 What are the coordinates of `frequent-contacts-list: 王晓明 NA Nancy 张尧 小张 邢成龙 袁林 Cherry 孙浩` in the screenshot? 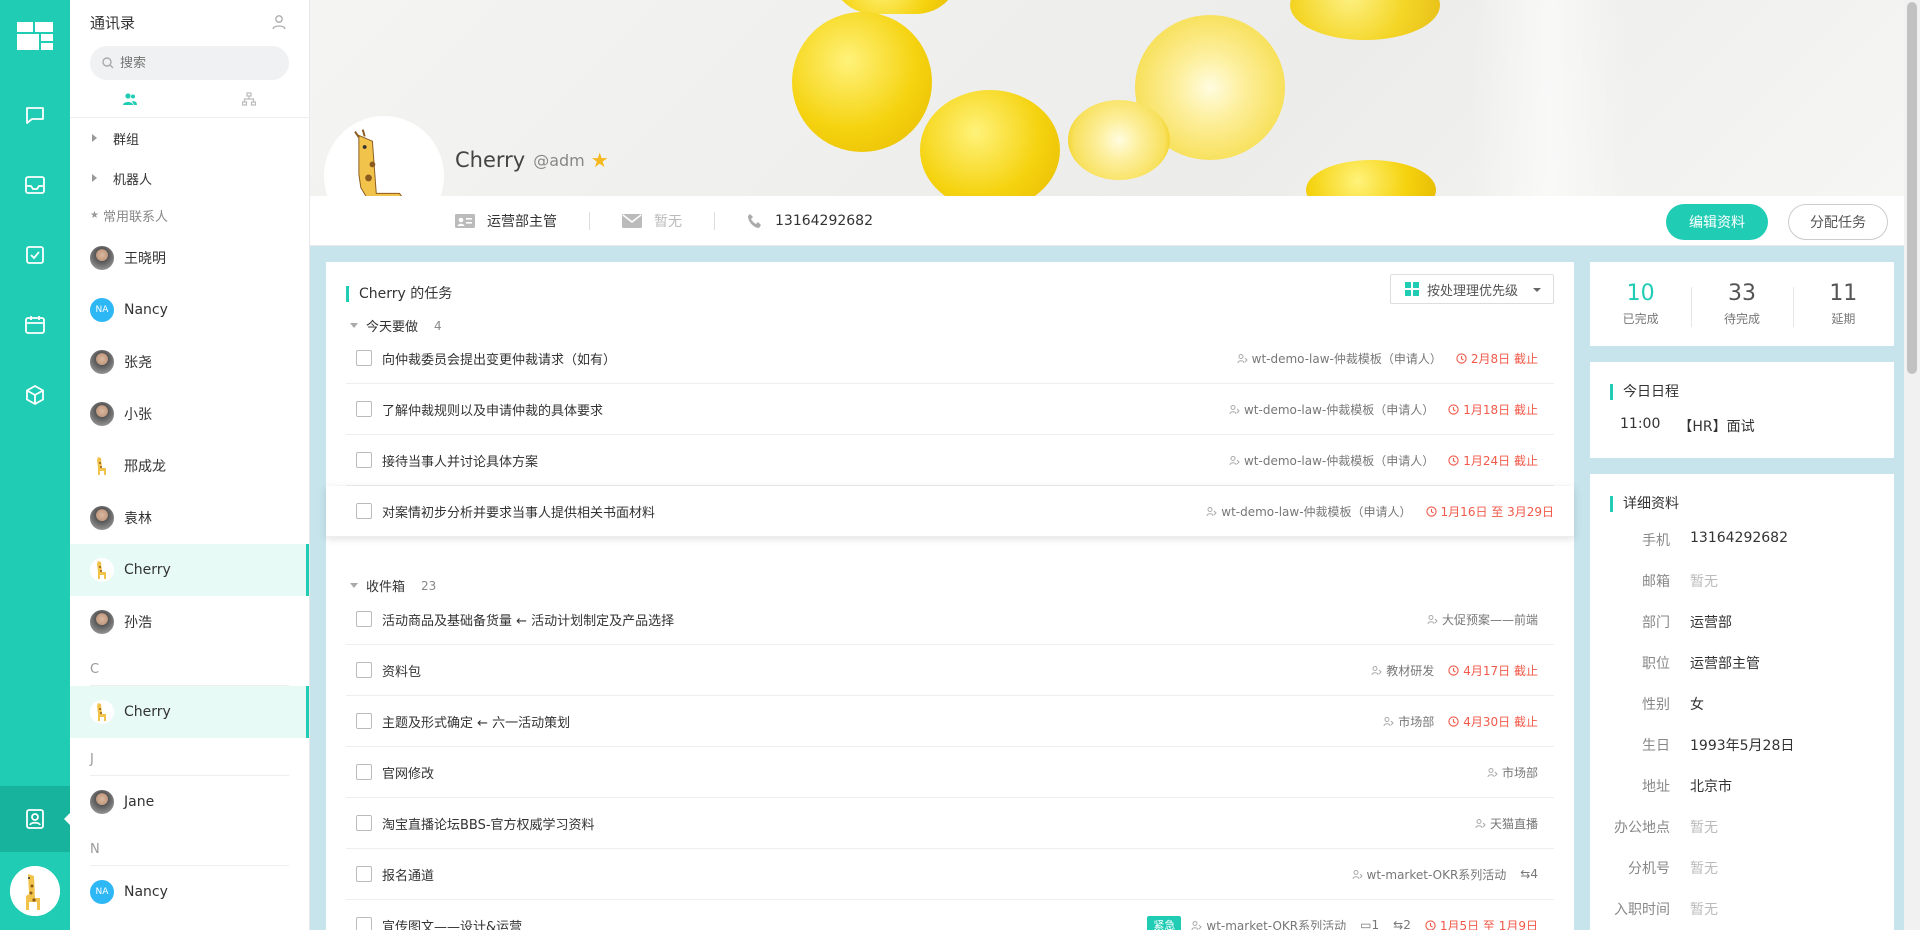 It's located at (189, 440).